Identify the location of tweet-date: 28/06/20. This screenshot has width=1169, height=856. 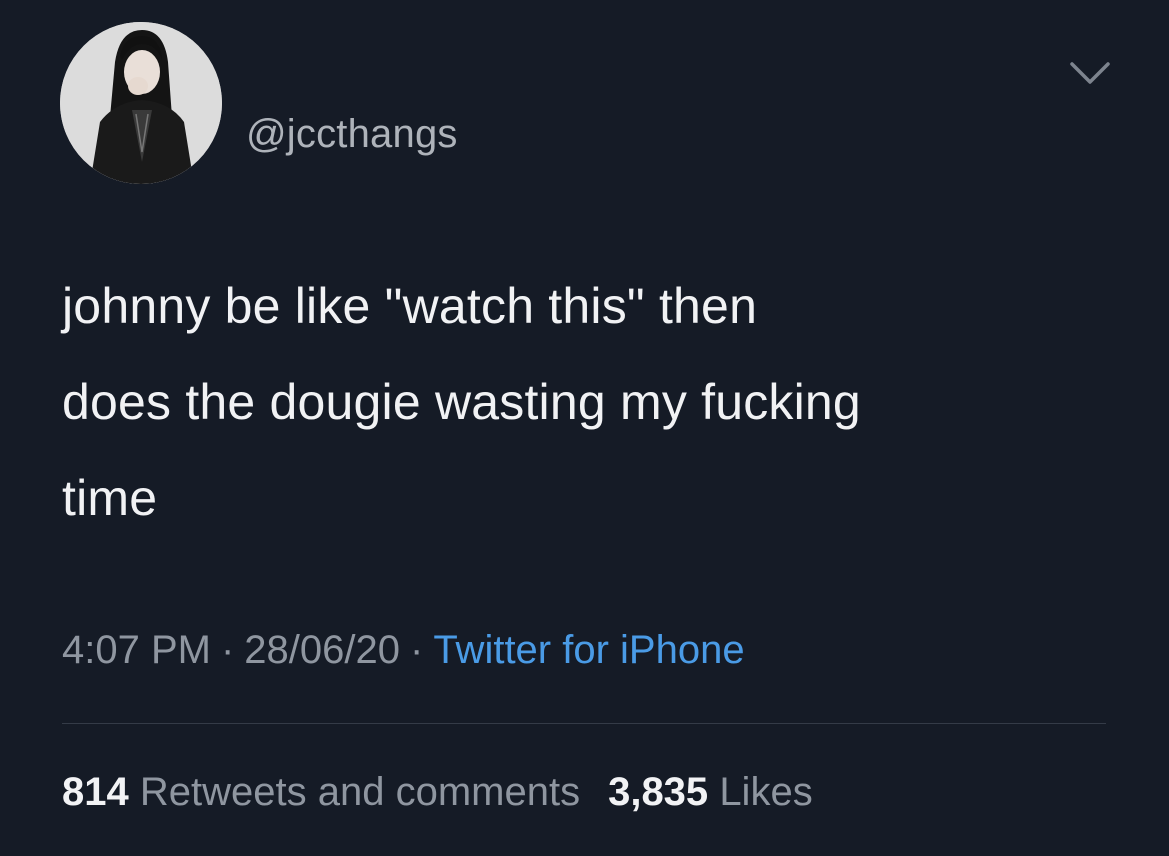
(322, 650).